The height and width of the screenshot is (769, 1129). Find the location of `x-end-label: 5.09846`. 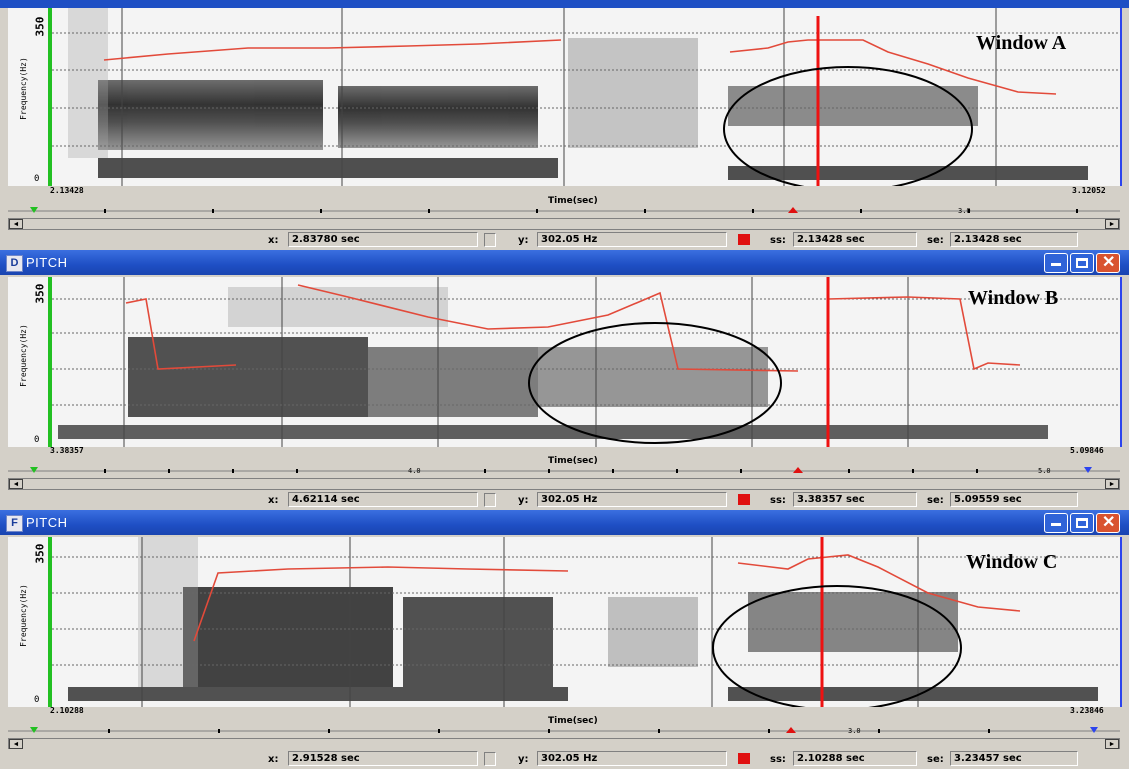

x-end-label: 5.09846 is located at coordinates (1087, 450).